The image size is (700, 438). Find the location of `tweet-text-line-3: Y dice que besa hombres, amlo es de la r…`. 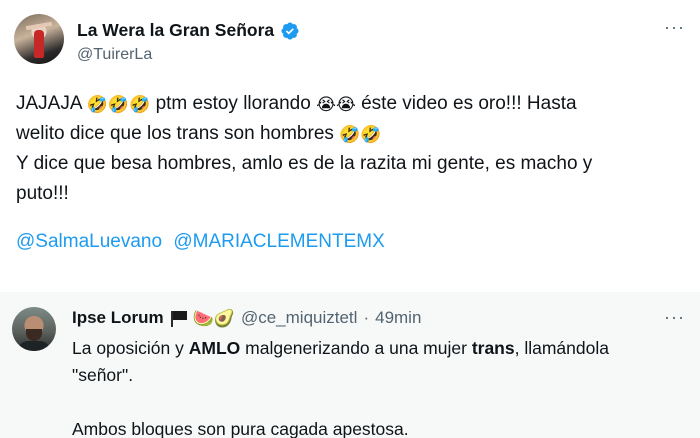

tweet-text-line-3: Y dice que besa hombres, amlo es de la r… is located at coordinates (304, 163).